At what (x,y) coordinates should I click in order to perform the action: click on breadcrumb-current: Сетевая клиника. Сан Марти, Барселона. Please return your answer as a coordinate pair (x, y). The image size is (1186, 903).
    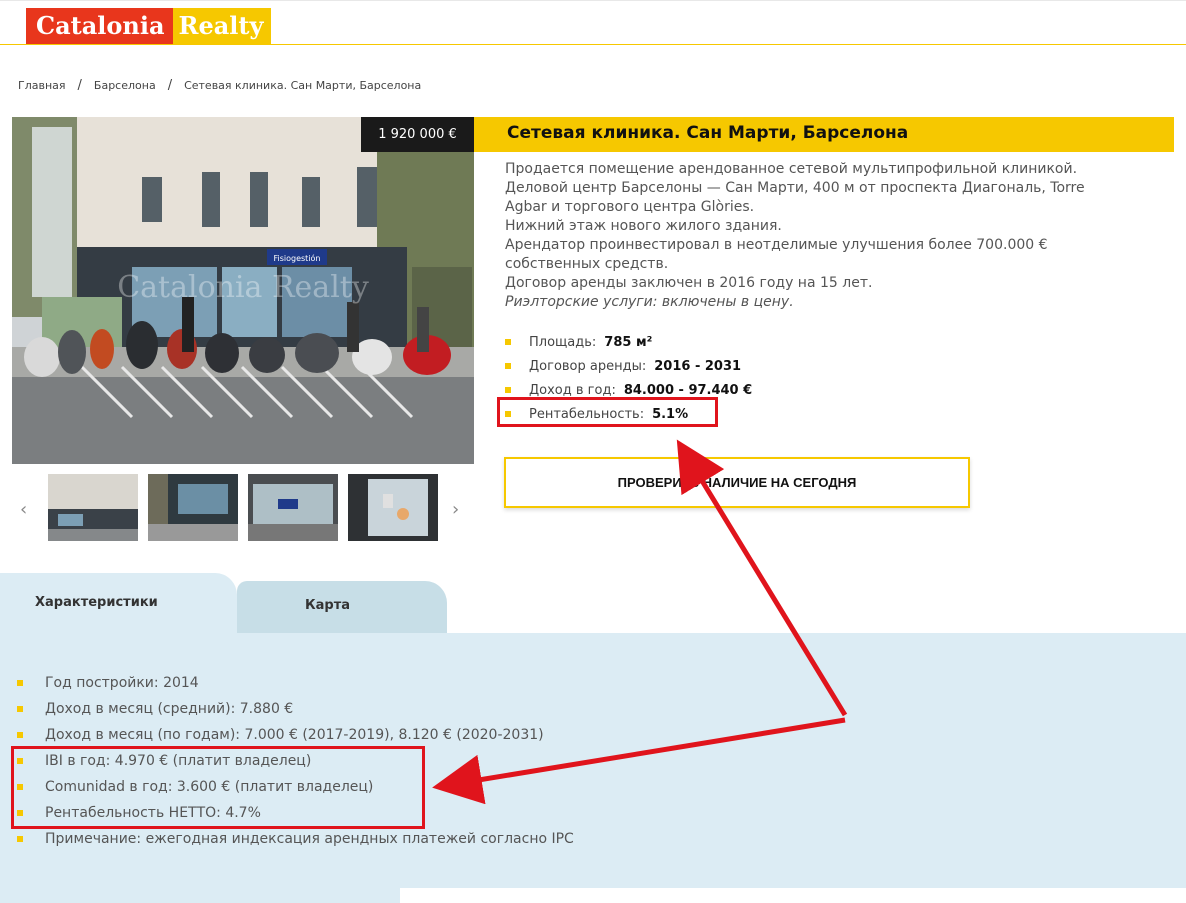
    Looking at the image, I should click on (303, 85).